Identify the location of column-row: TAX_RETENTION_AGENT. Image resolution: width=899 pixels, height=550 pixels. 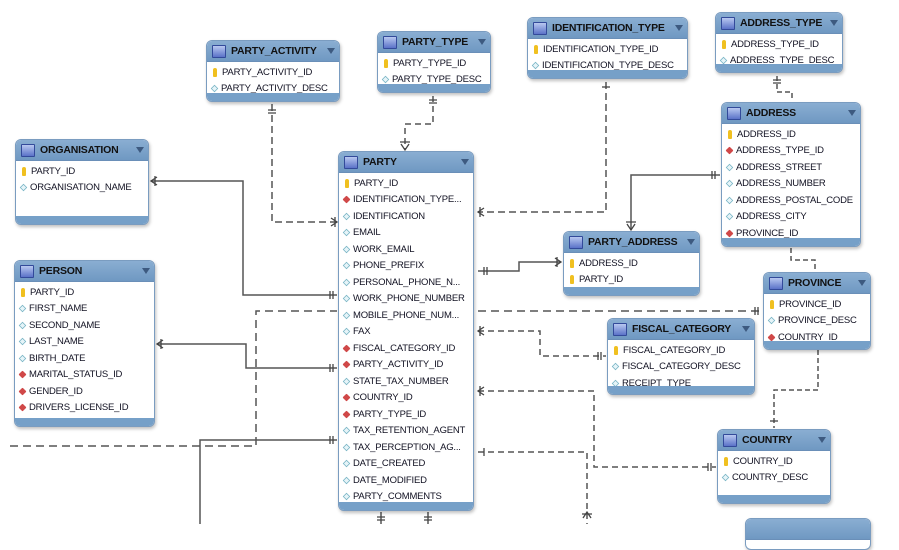
(406, 431).